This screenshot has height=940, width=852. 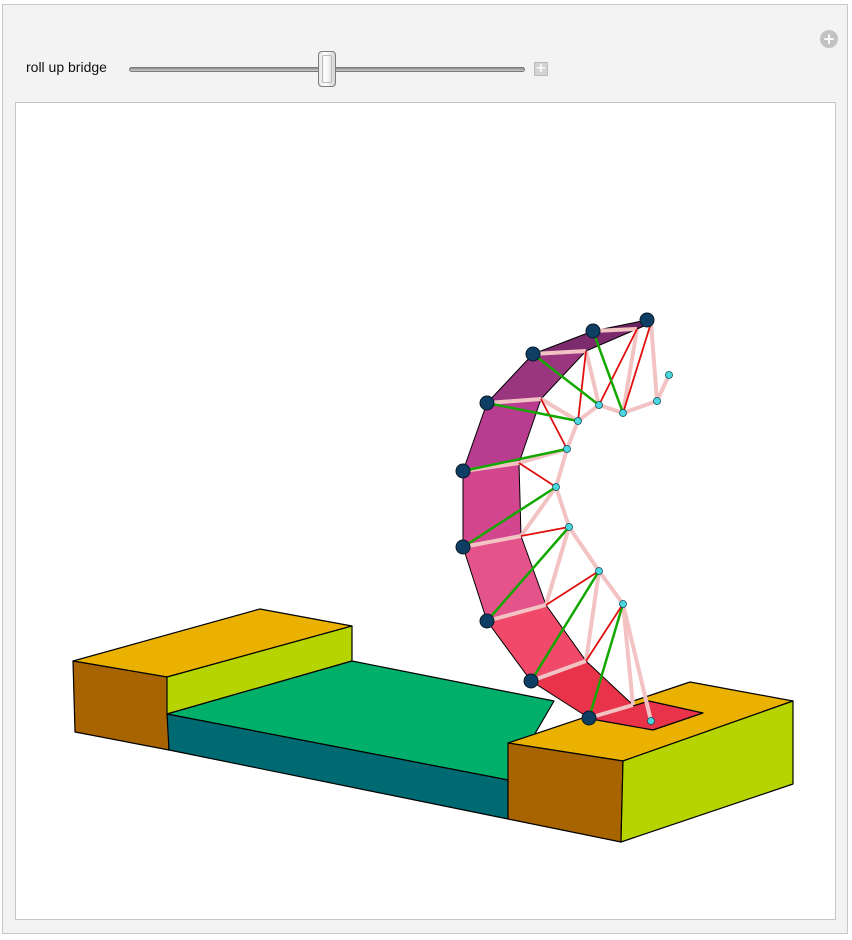 I want to click on rolled-bridge-arch, so click(x=564, y=519).